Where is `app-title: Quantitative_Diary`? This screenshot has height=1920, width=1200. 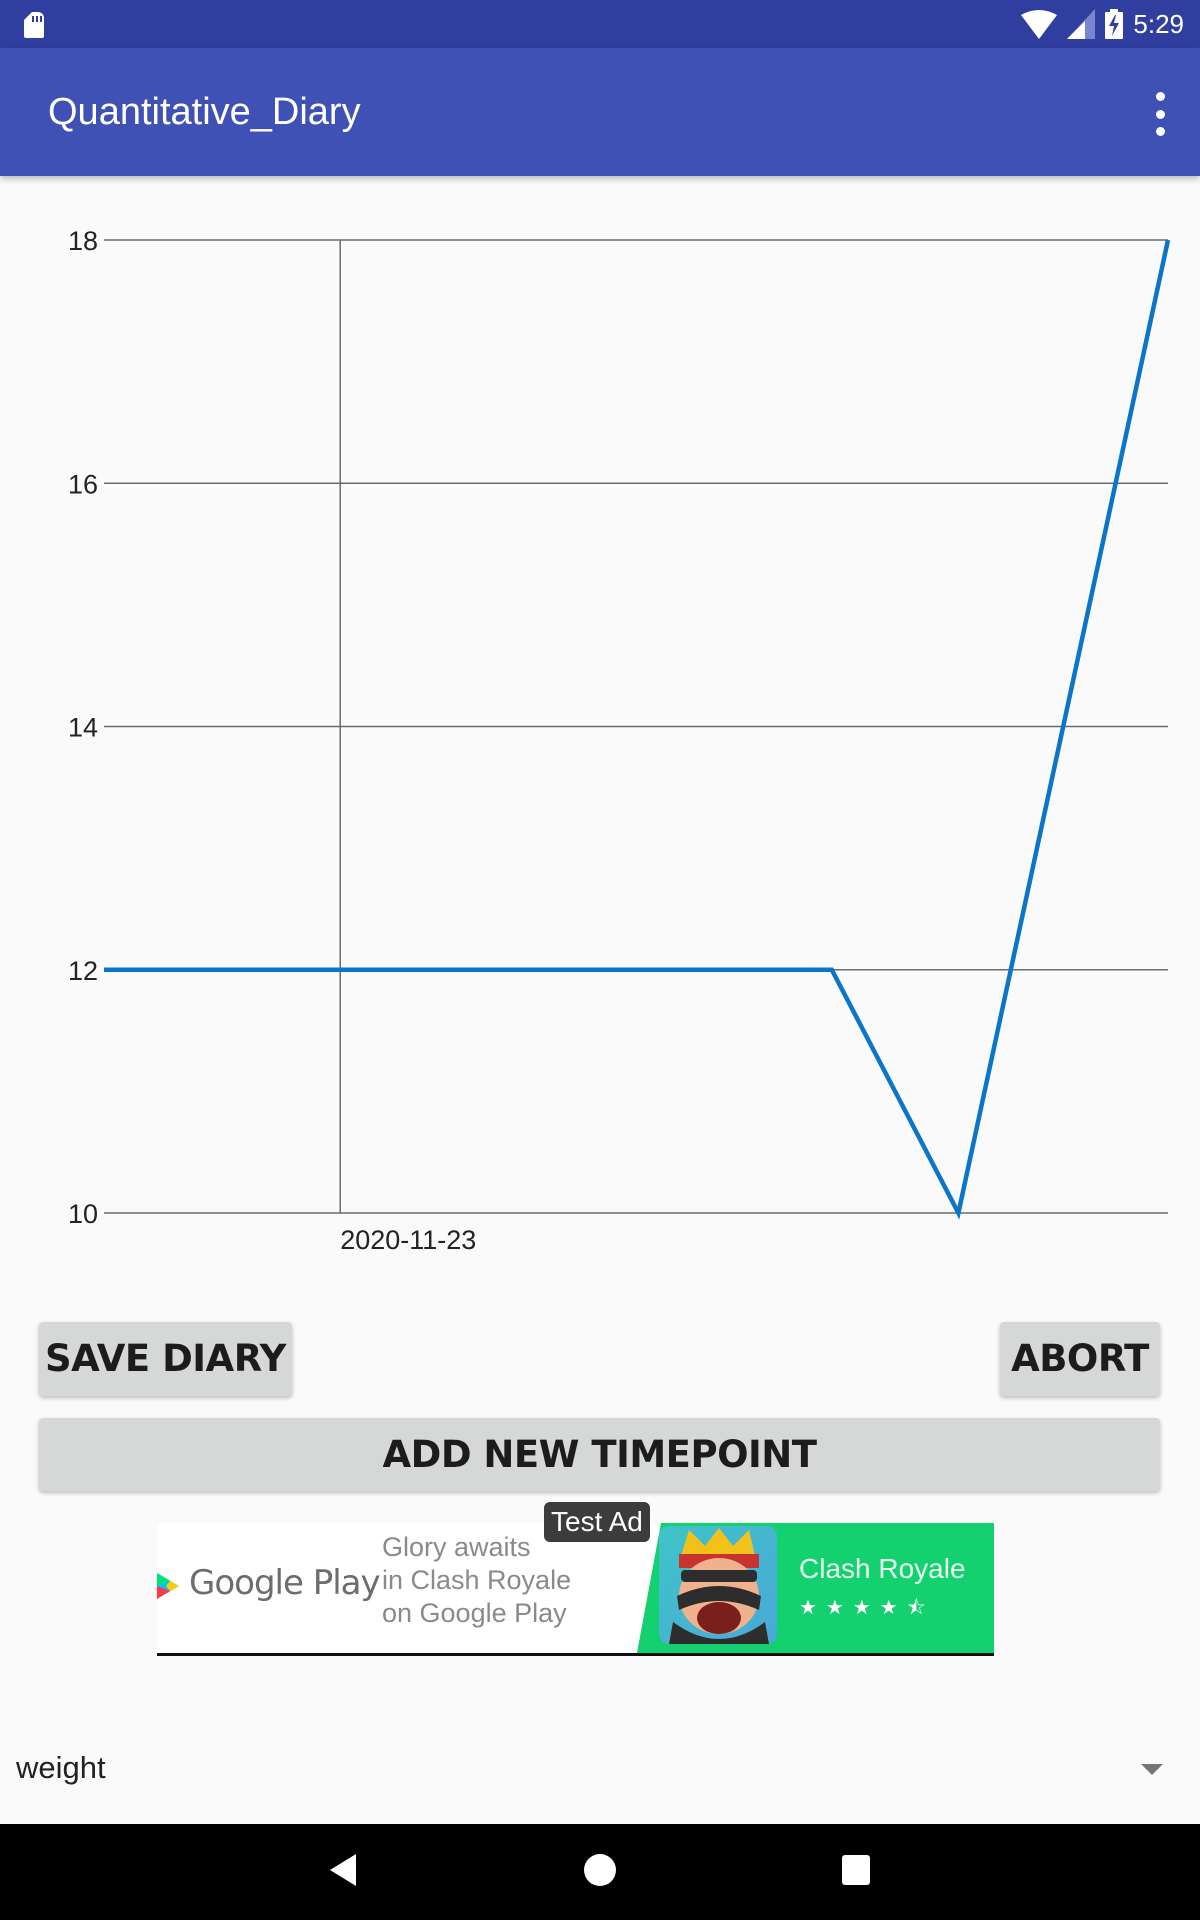
app-title: Quantitative_Diary is located at coordinates (204, 112).